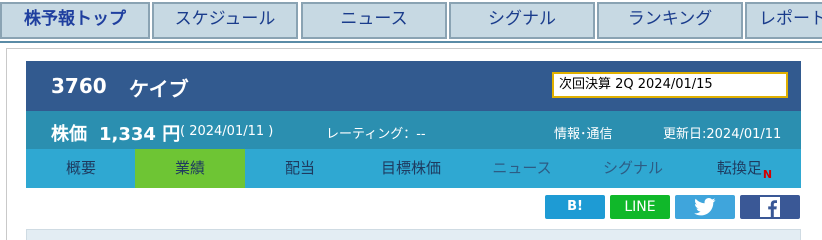  Describe the element at coordinates (411, 168) in the screenshot. I see `subtab-target-price: 目標株価` at that location.